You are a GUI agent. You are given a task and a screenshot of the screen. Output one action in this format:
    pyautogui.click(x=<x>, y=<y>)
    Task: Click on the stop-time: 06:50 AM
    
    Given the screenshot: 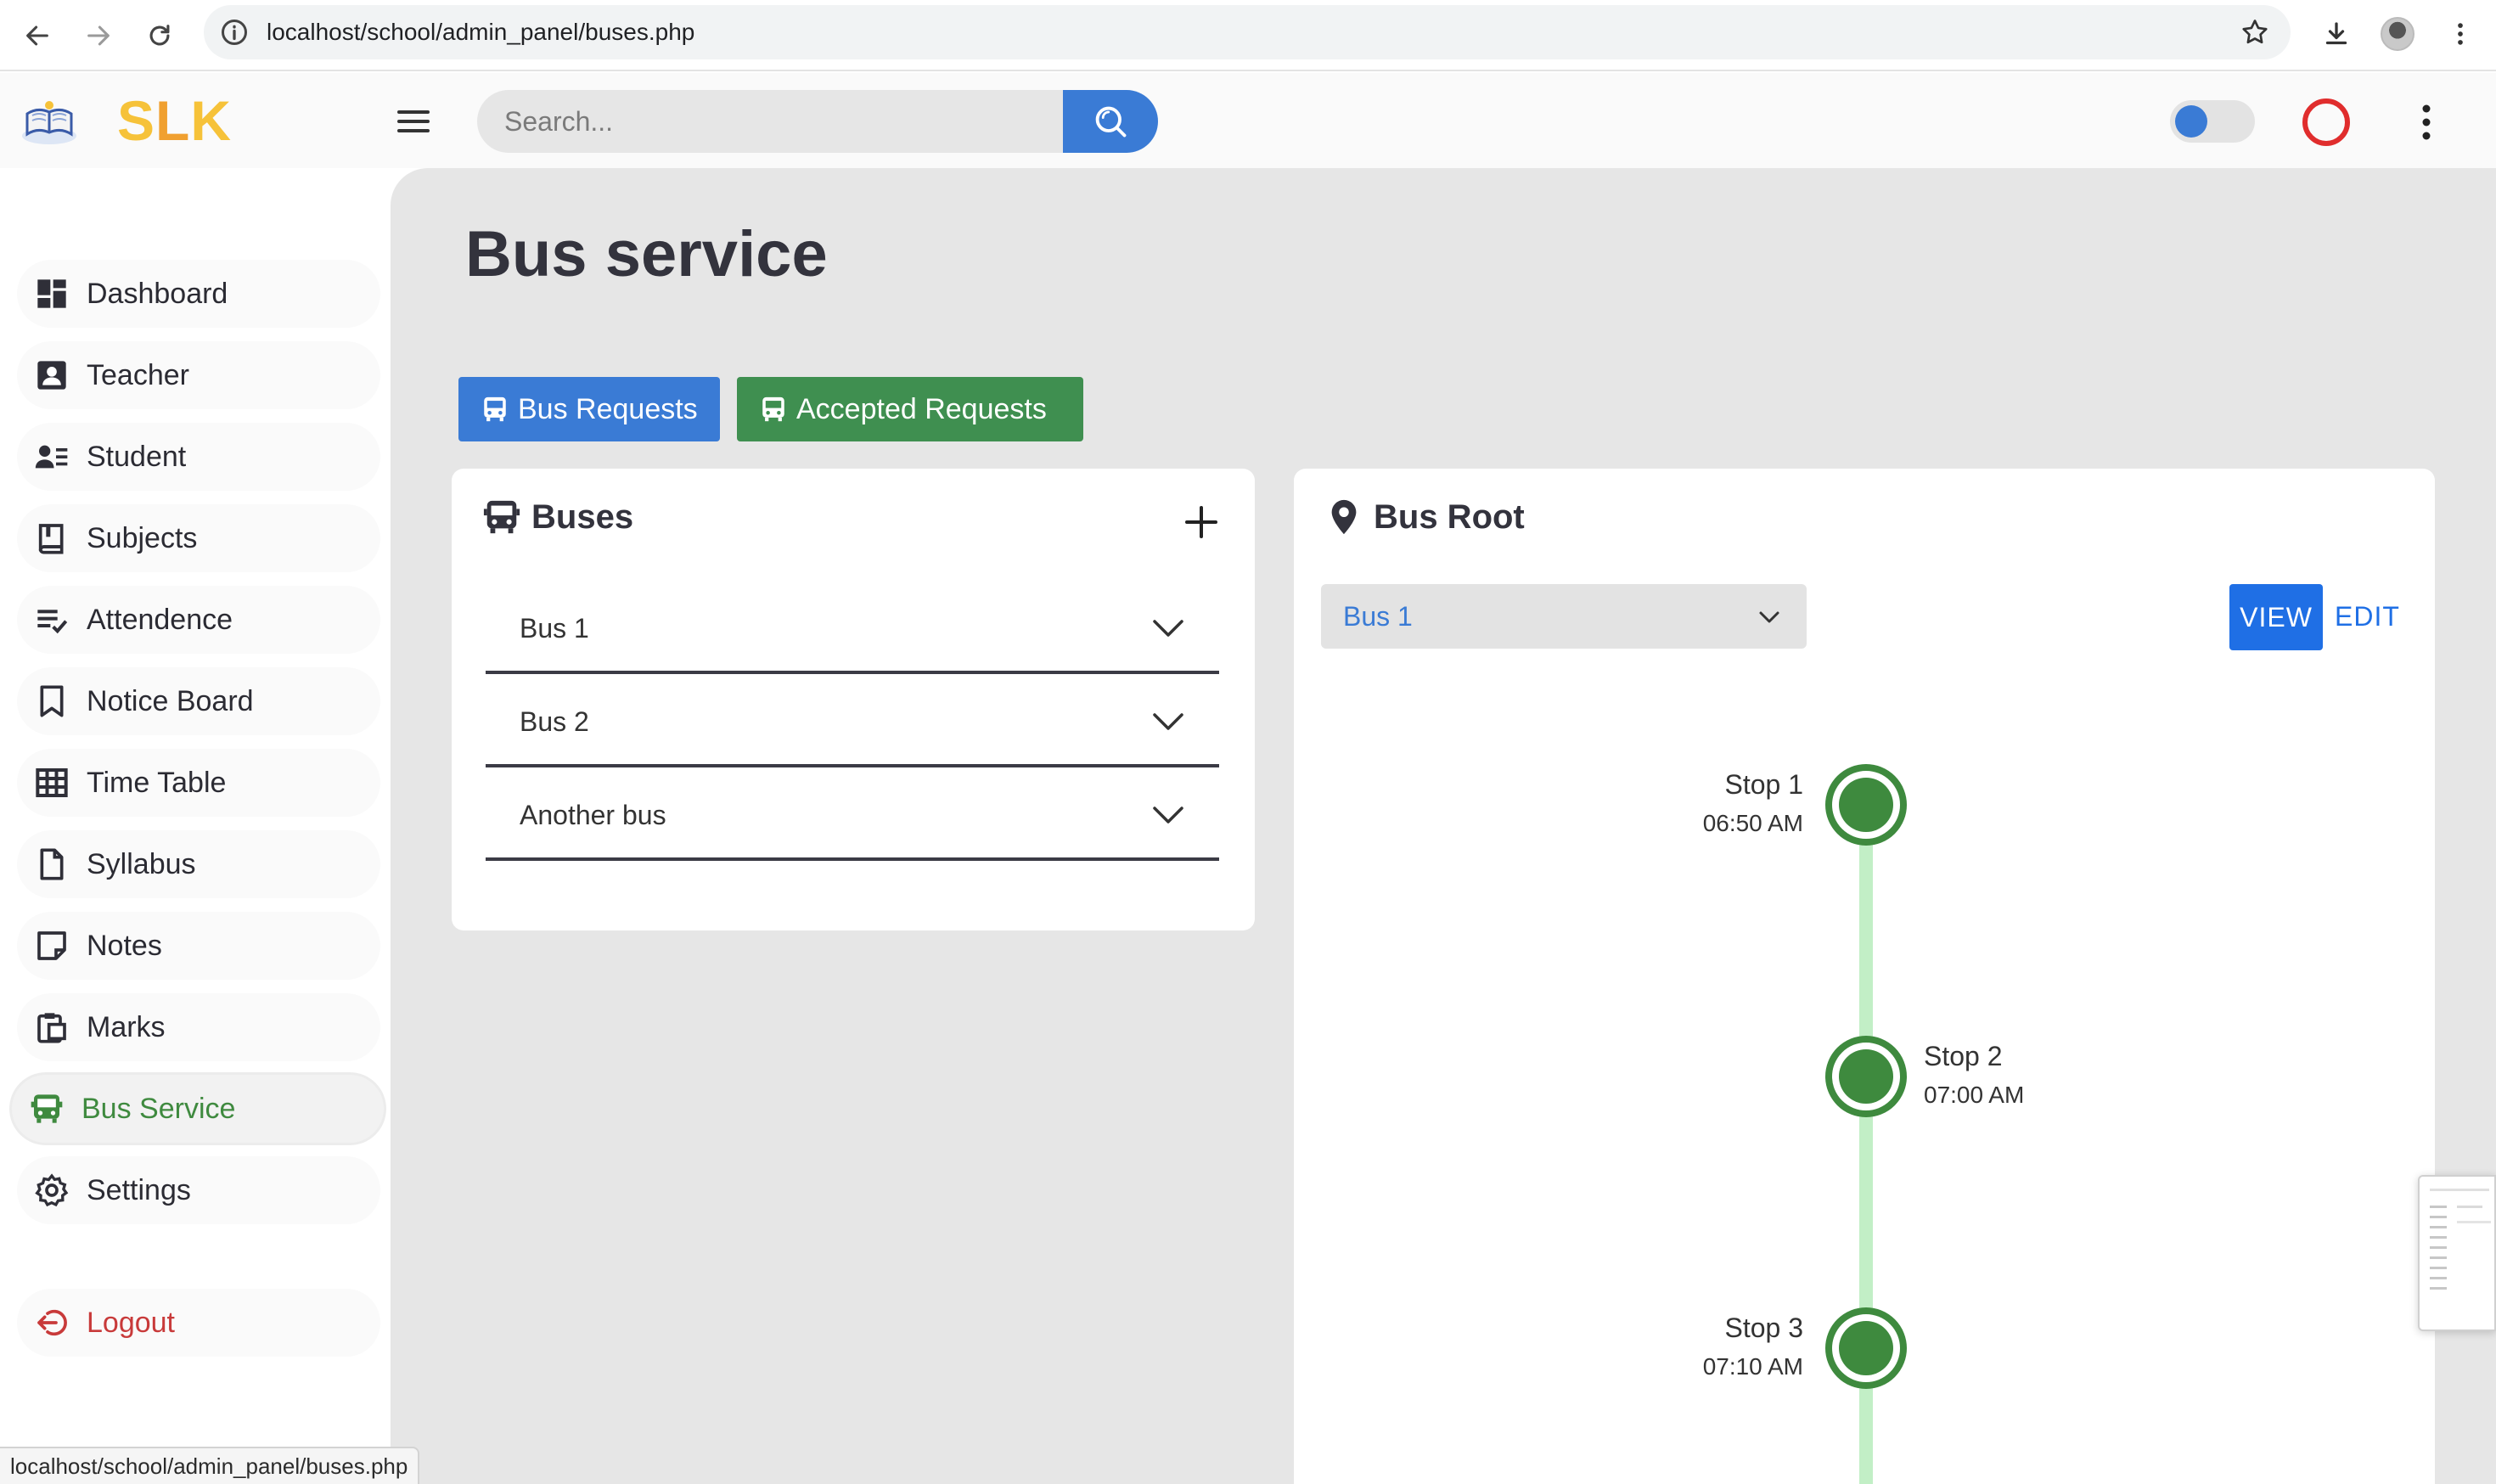 What is the action you would take?
    pyautogui.click(x=1752, y=823)
    